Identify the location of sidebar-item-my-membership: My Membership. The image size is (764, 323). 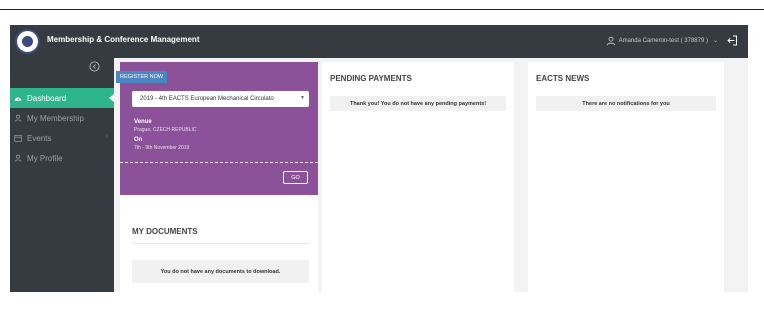
(62, 118).